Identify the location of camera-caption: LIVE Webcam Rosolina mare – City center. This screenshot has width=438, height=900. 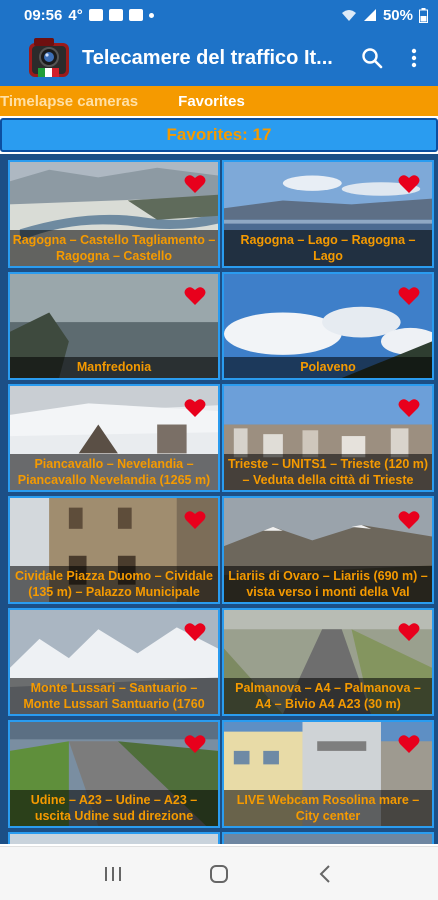
(328, 808).